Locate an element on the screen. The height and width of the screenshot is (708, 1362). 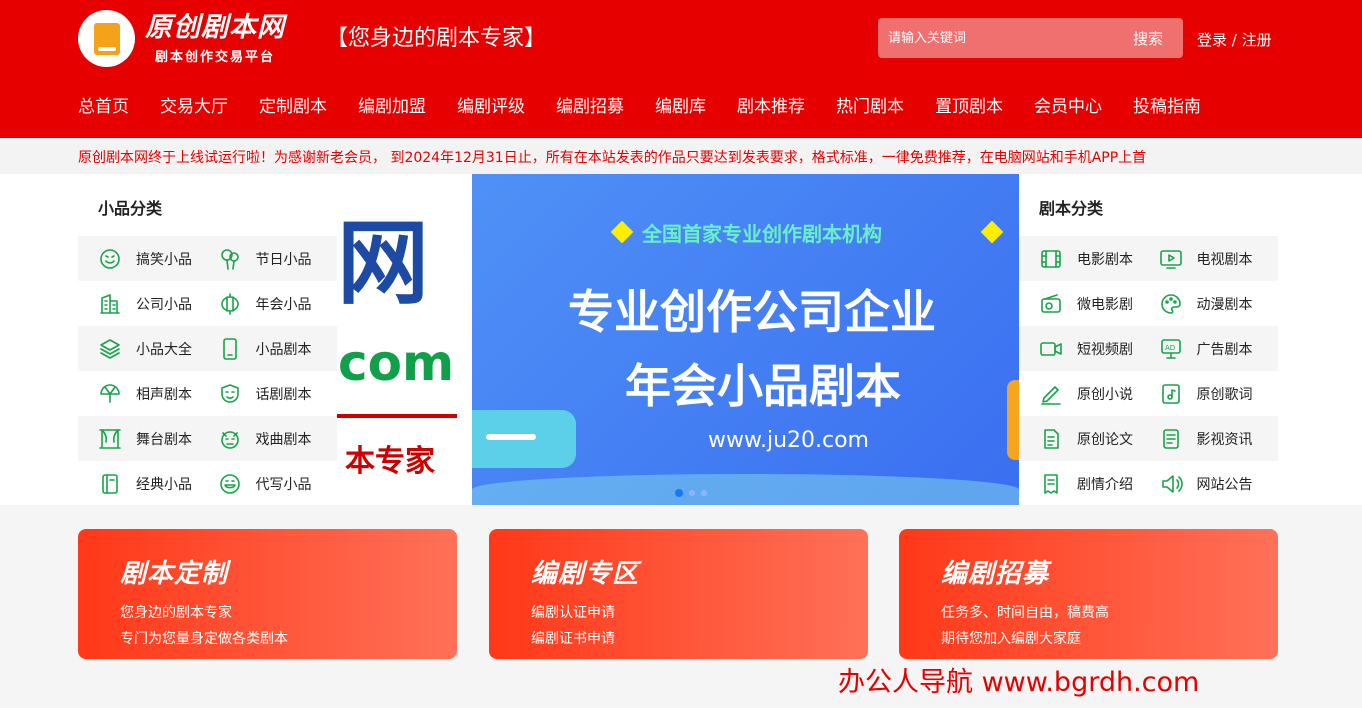
banner-left-com: .com is located at coordinates (396, 363).